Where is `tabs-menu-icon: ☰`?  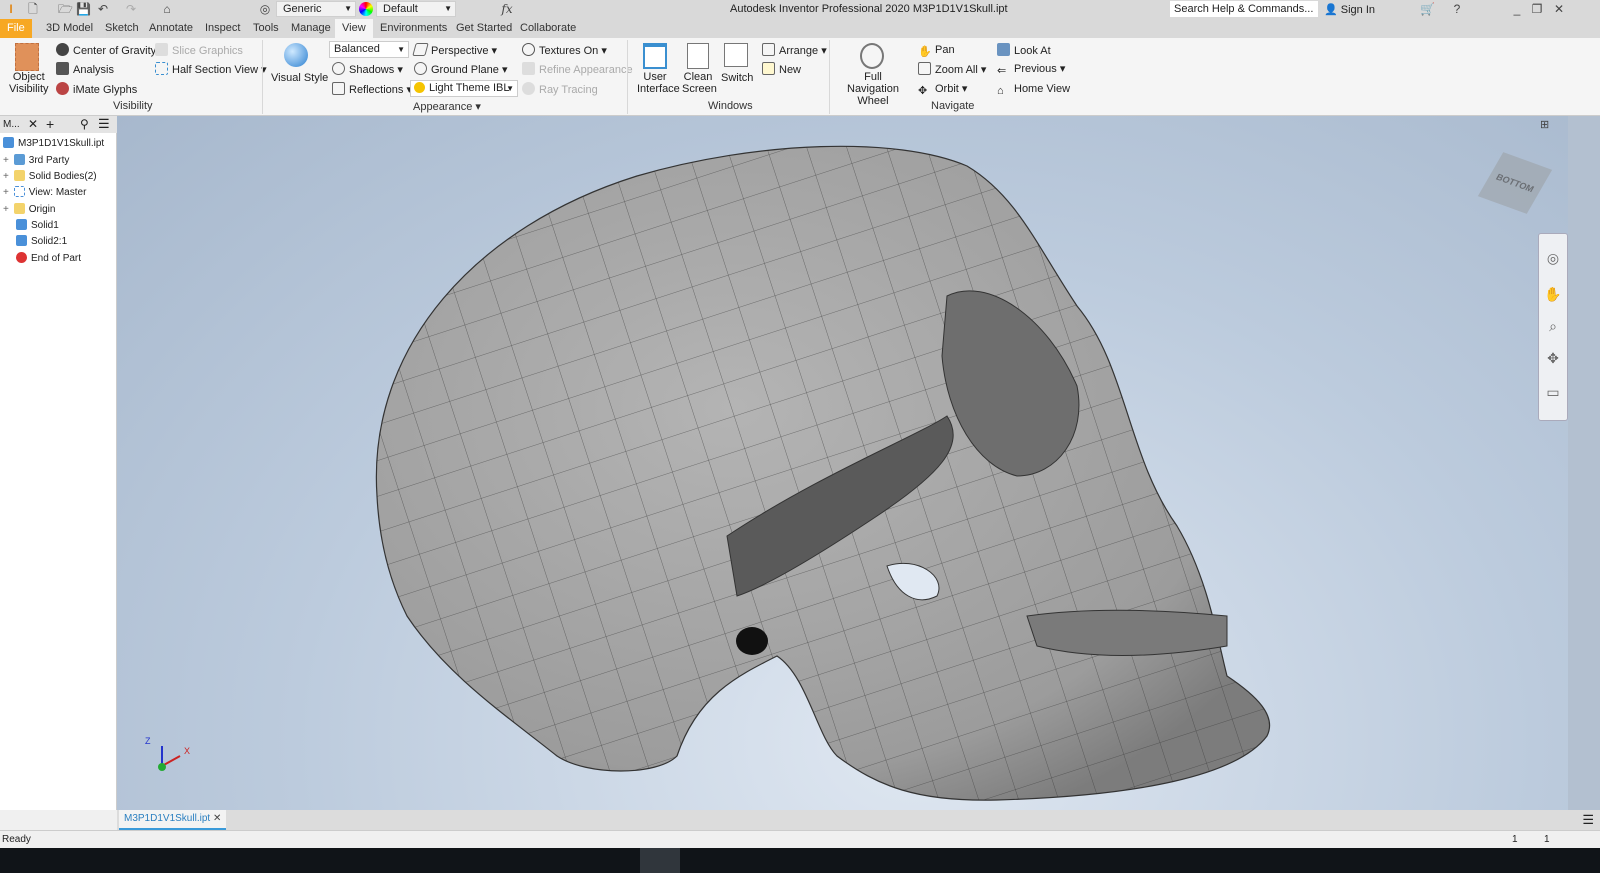
tabs-menu-icon: ☰ is located at coordinates (1588, 820).